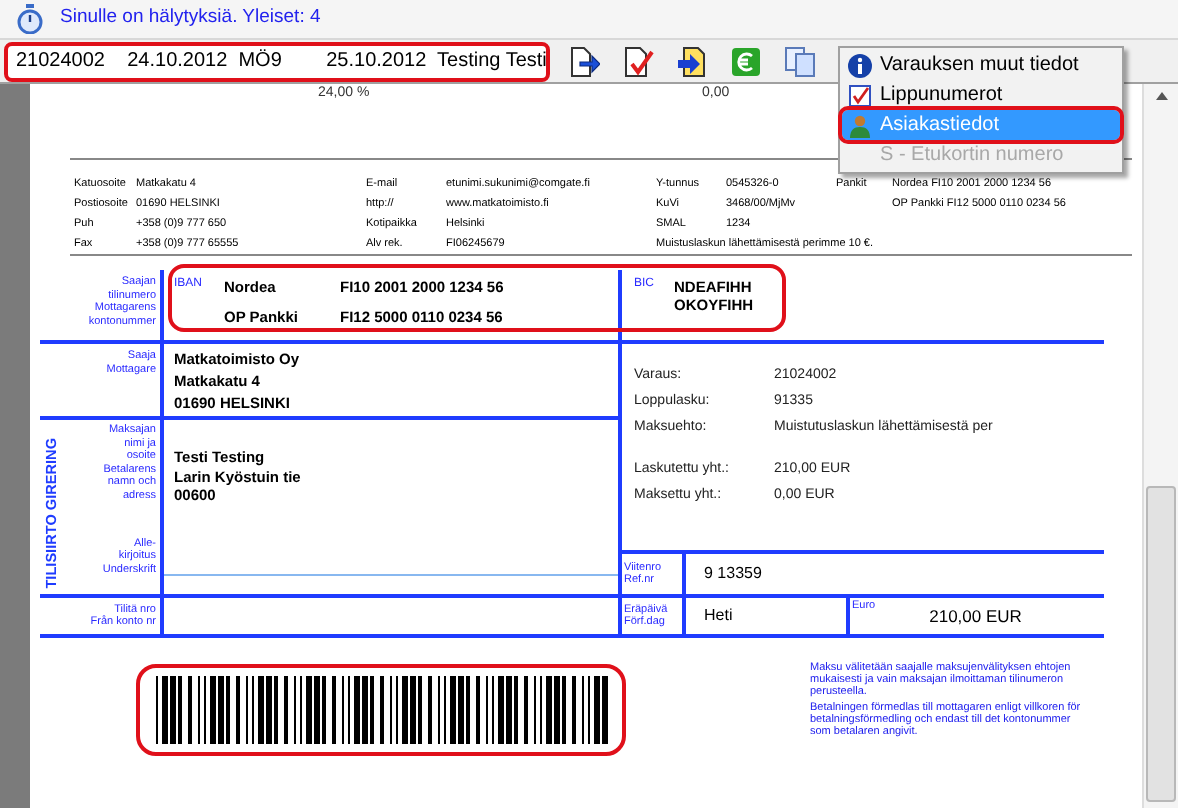 Image resolution: width=1178 pixels, height=808 pixels. I want to click on scroll-up-icon, so click(1162, 96).